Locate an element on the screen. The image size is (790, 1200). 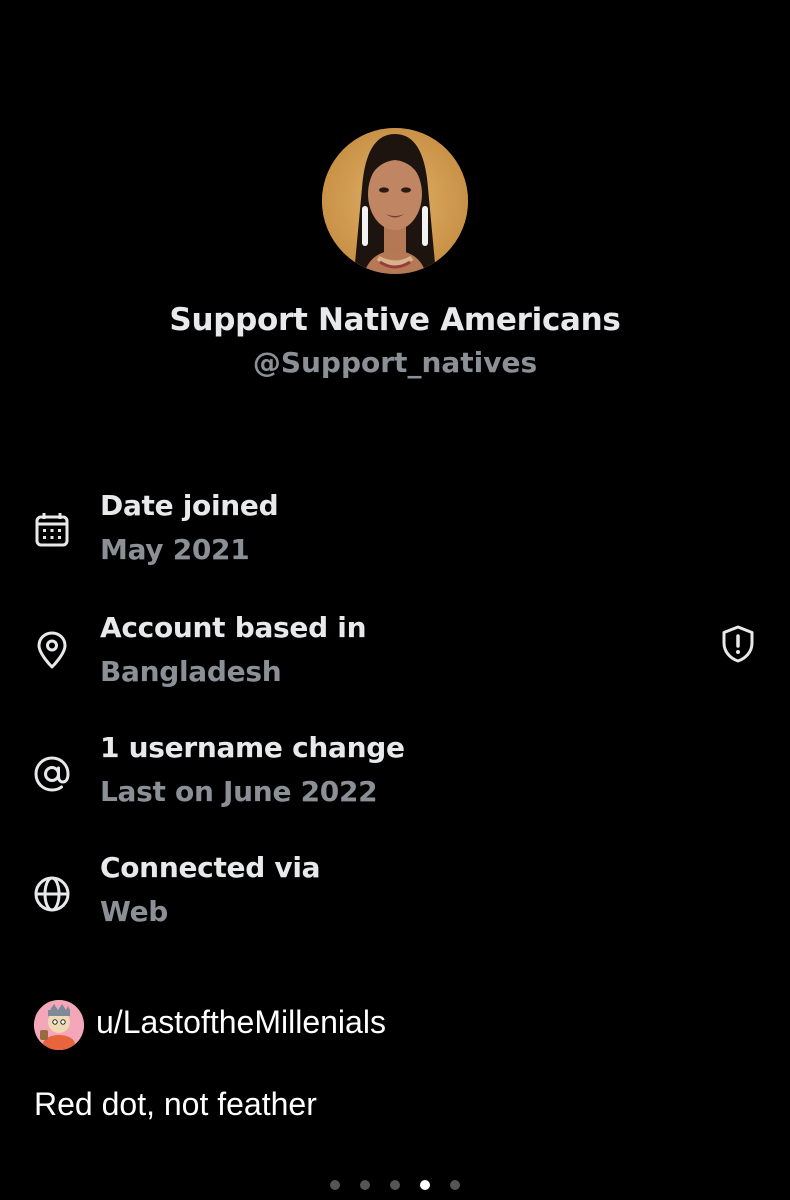
info-value: Last on June 2022 is located at coordinates (239, 791).